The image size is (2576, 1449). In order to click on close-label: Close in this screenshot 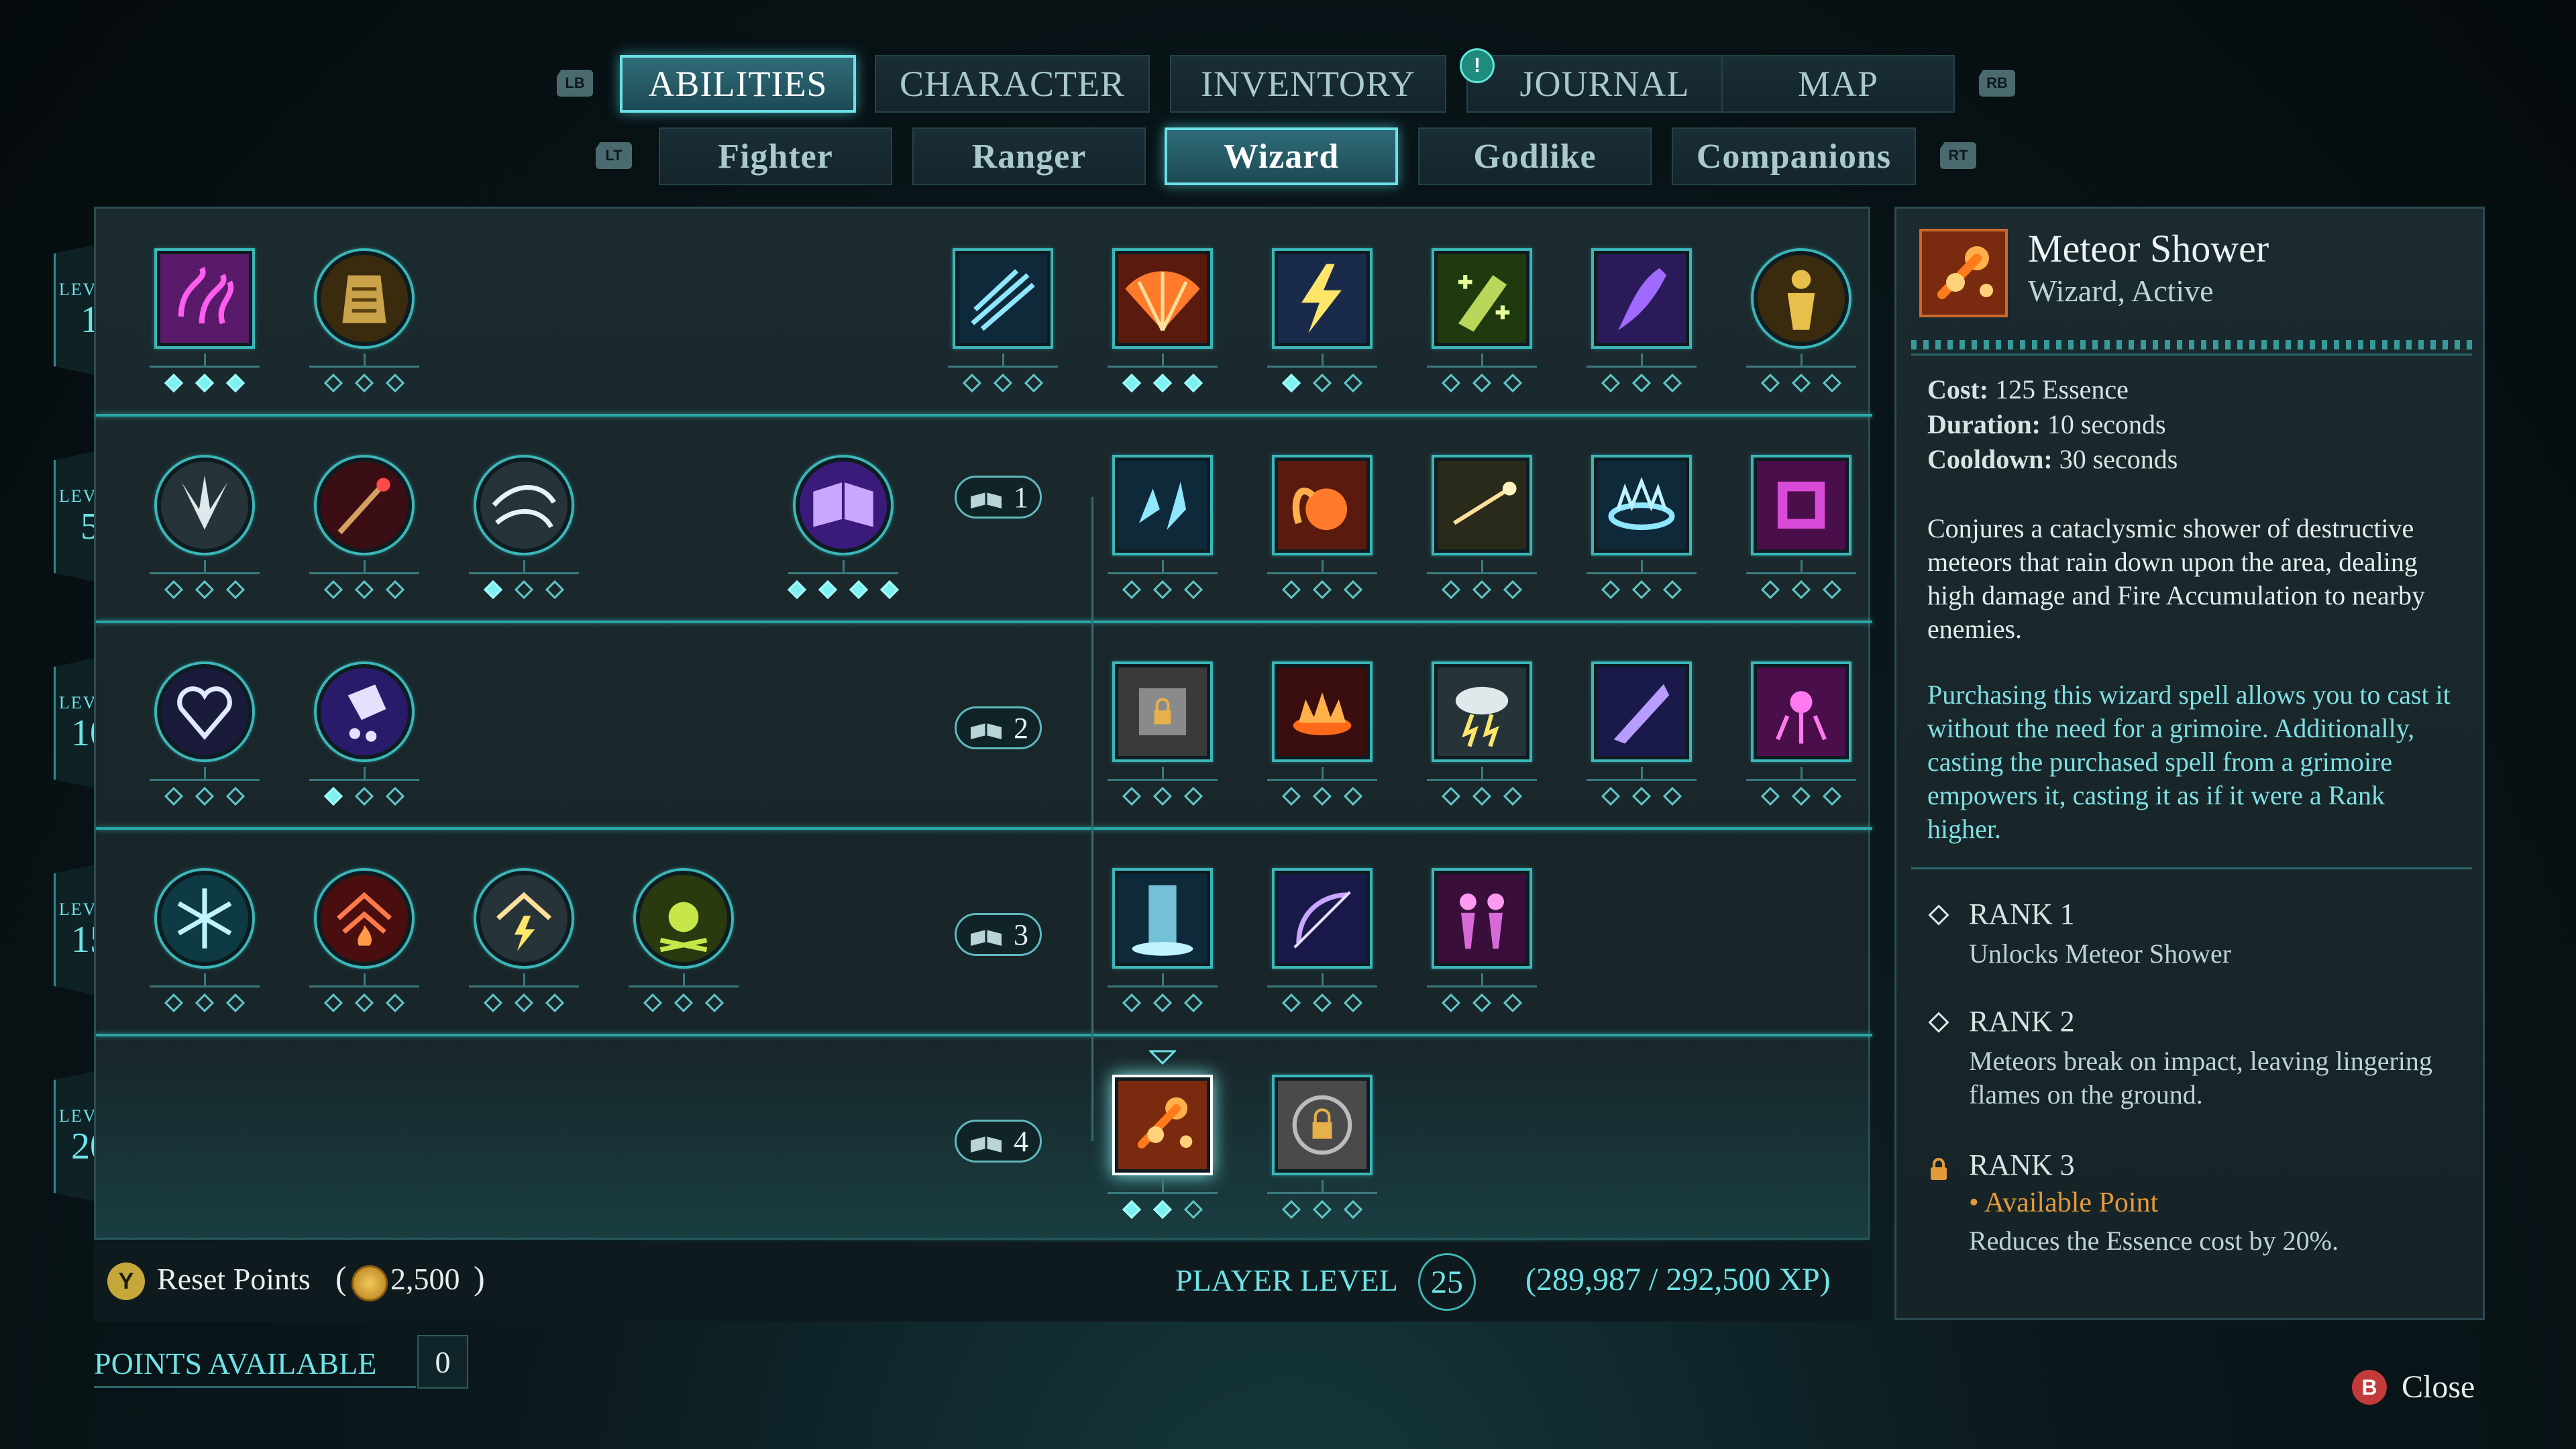, I will do `click(2438, 1386)`.